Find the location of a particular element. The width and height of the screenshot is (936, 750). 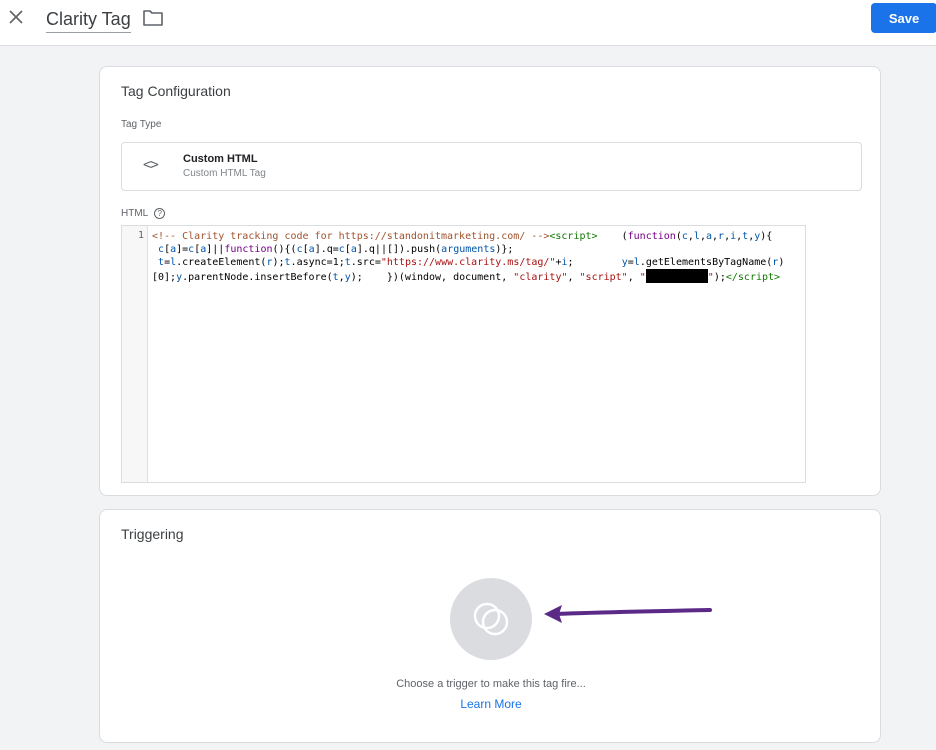

learn-more-link: Learn More is located at coordinates (491, 704).